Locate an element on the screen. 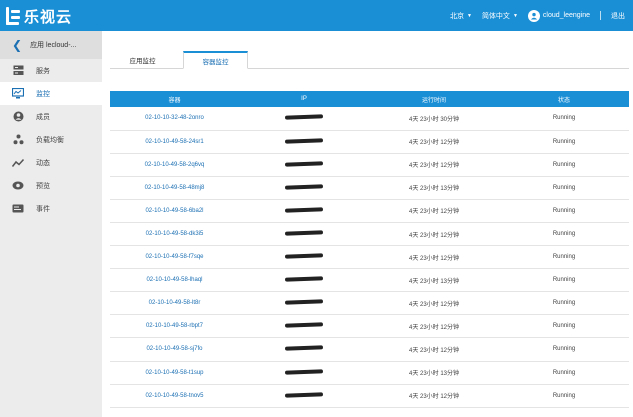  region-dropdown: 北京 ▼ is located at coordinates (461, 16).